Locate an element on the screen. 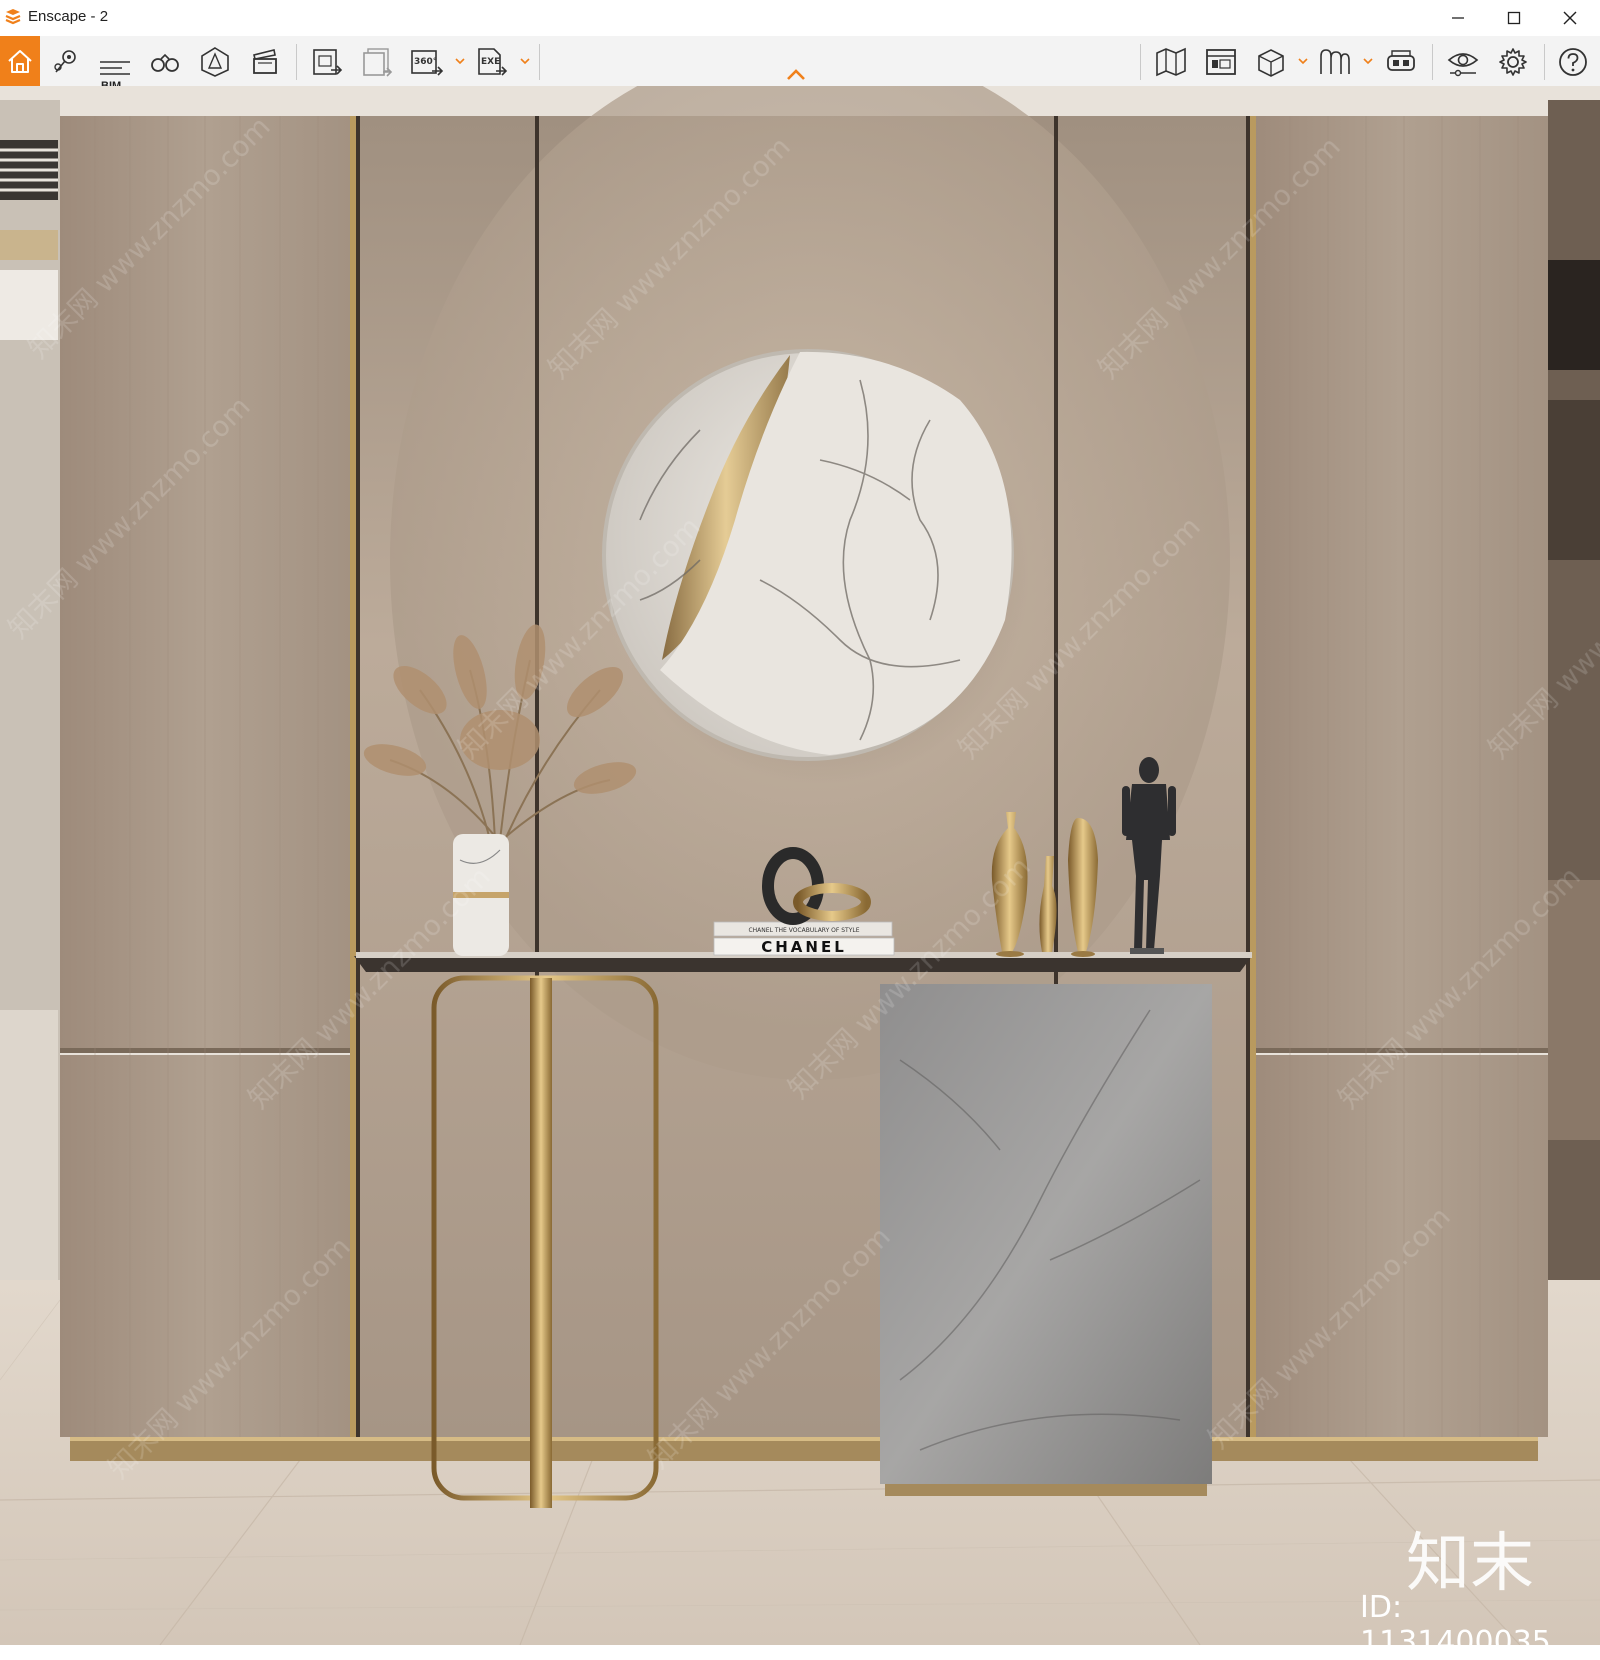 The image size is (1600, 1660). material-dropdown-icon is located at coordinates (1368, 61).